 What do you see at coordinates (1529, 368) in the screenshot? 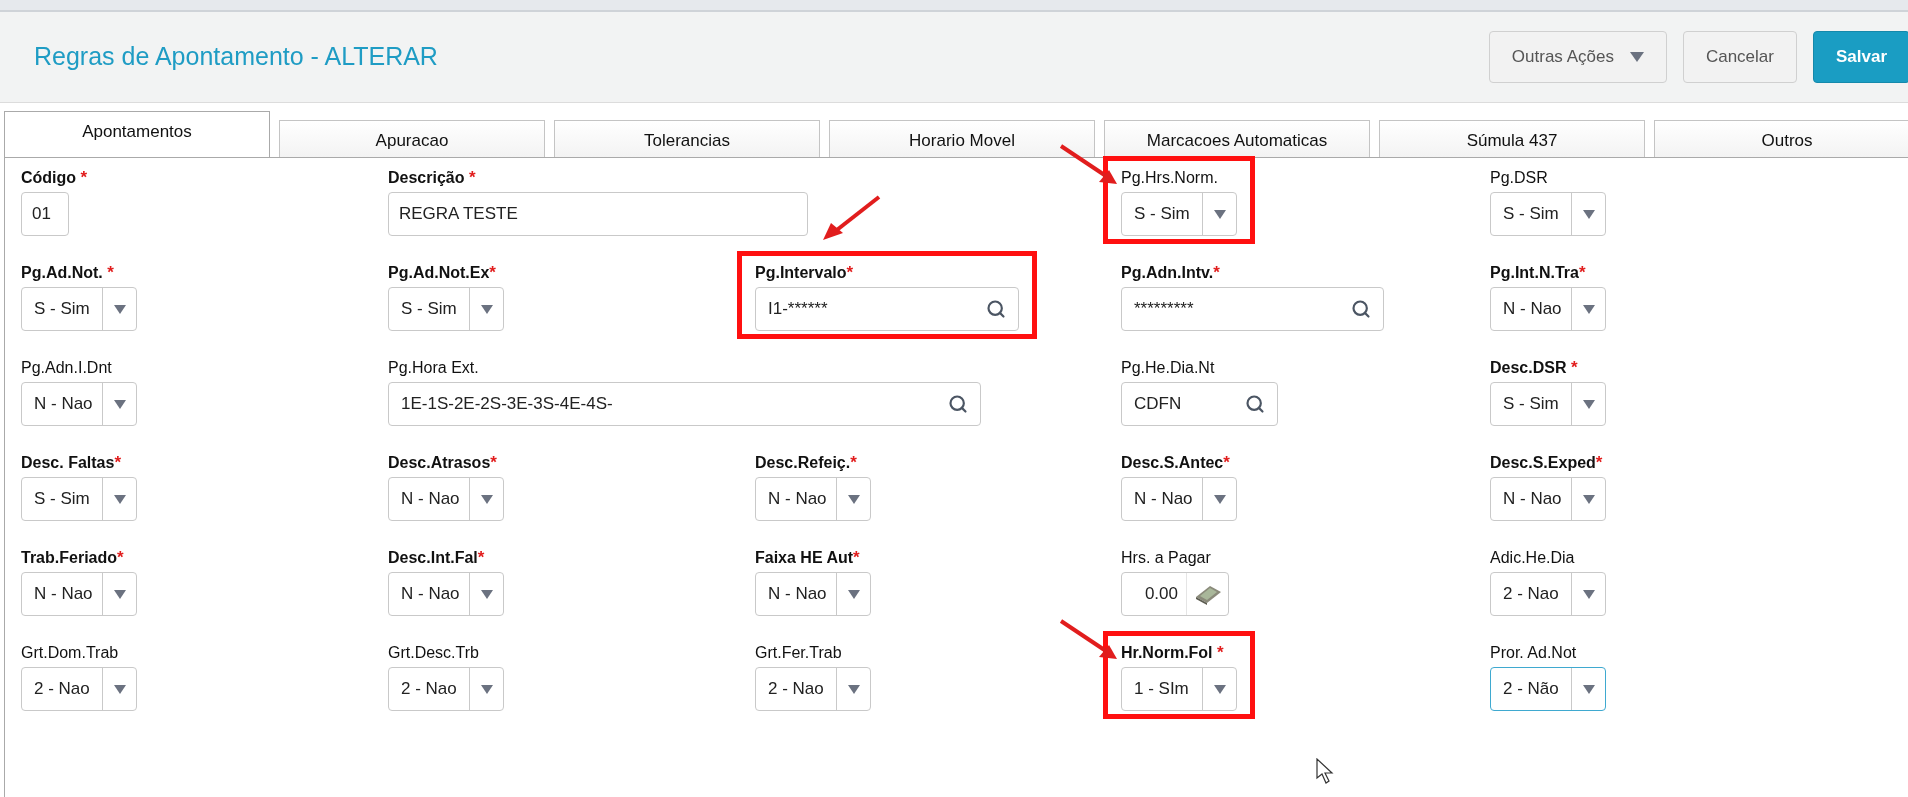
I see `field-label: Desc.DSR` at bounding box center [1529, 368].